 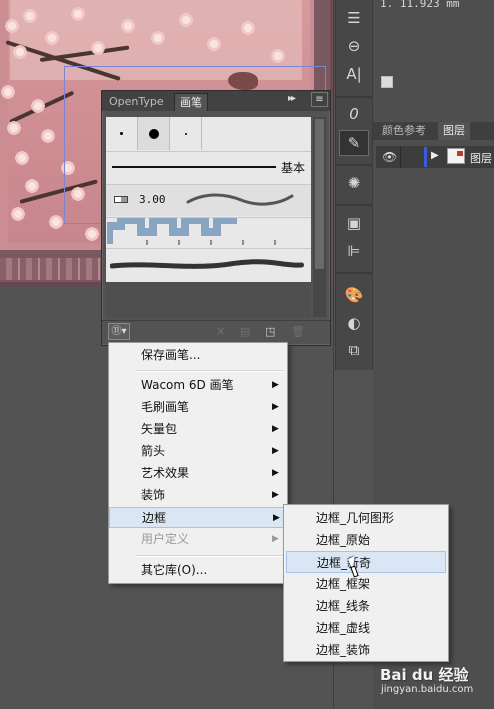 What do you see at coordinates (198, 407) in the screenshot?
I see `menu-item-bristle: 毛刷画笔 ▶` at bounding box center [198, 407].